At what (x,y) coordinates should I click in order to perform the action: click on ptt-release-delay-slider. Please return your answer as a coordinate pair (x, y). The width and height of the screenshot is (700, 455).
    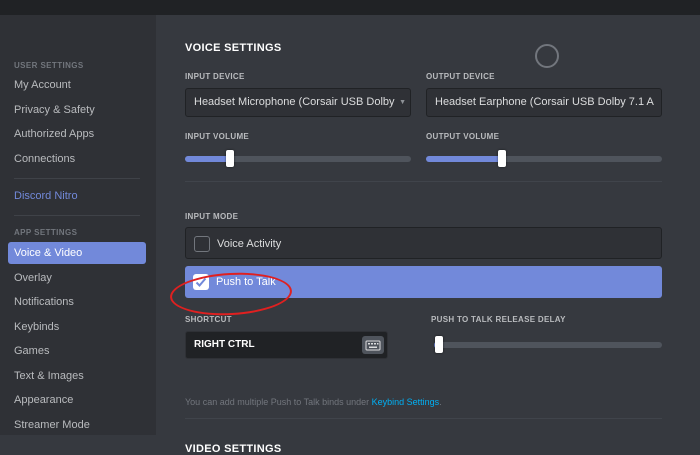
    Looking at the image, I should click on (548, 344).